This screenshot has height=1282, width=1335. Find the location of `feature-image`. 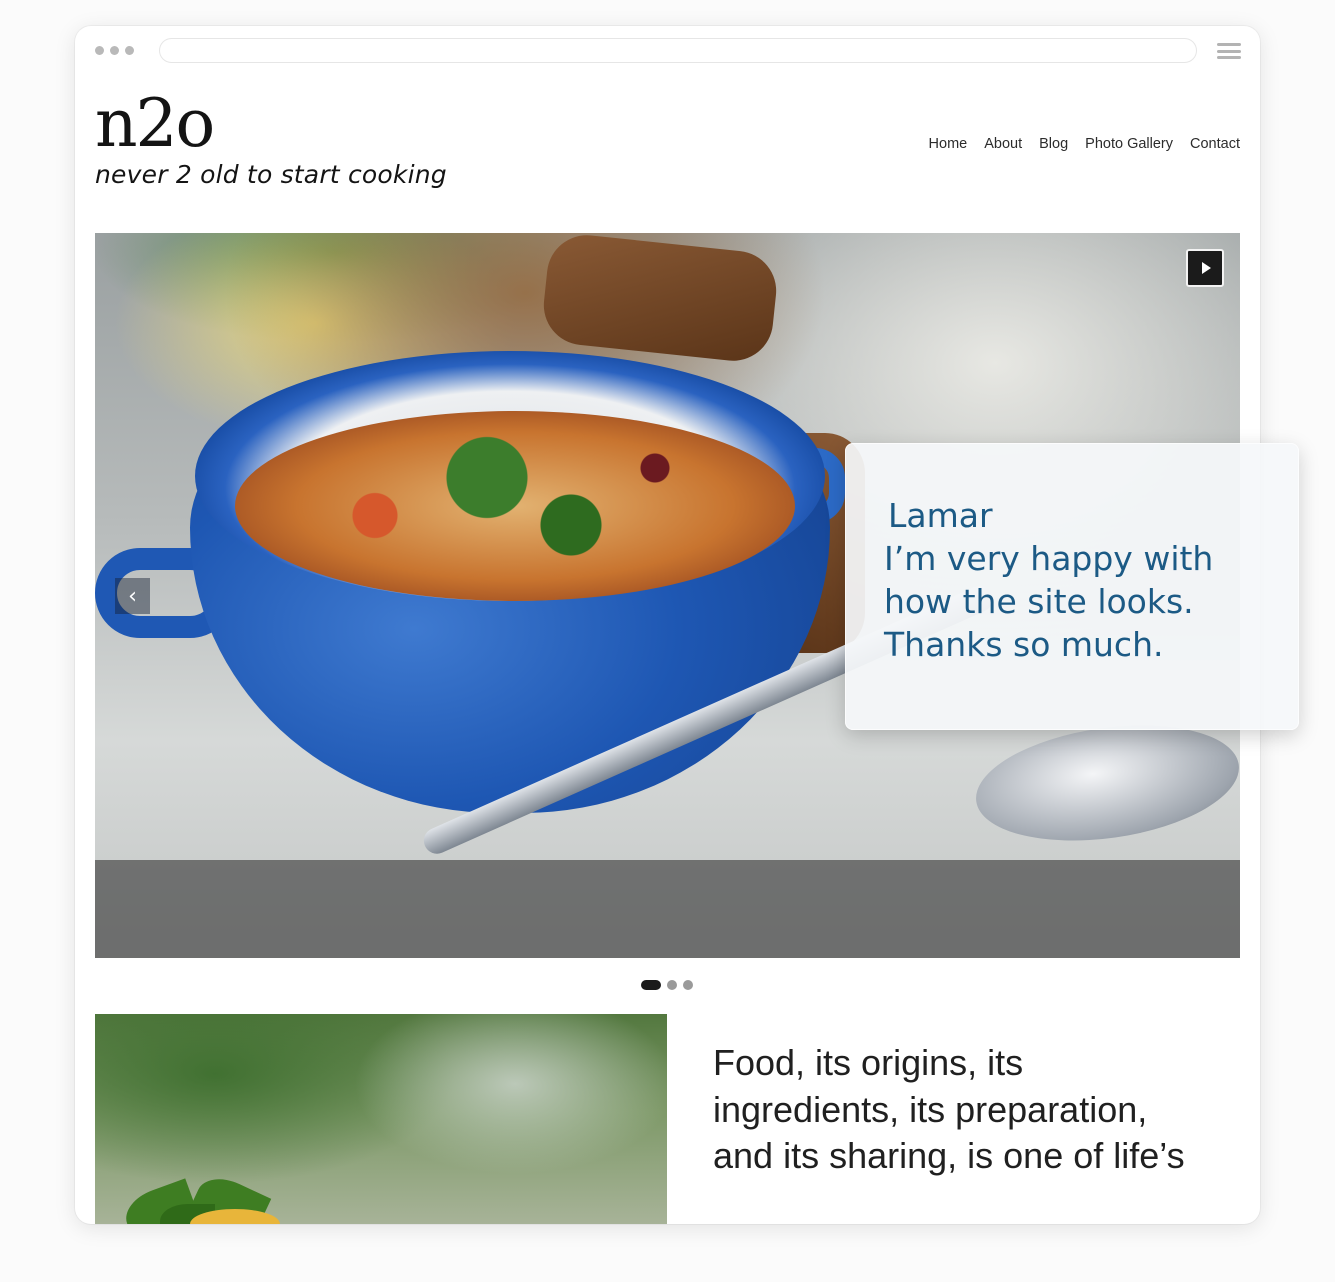

feature-image is located at coordinates (381, 1119).